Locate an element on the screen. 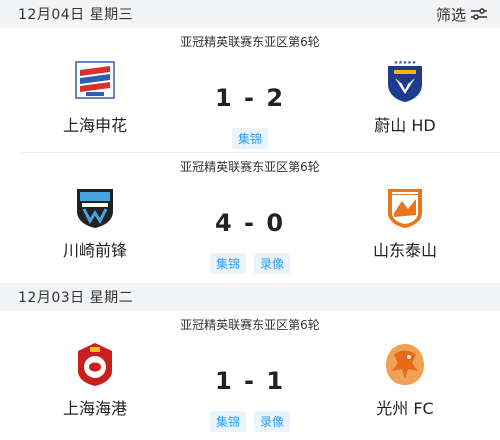 This screenshot has width=500, height=440. home-team-name: 上海海港 is located at coordinates (94, 408).